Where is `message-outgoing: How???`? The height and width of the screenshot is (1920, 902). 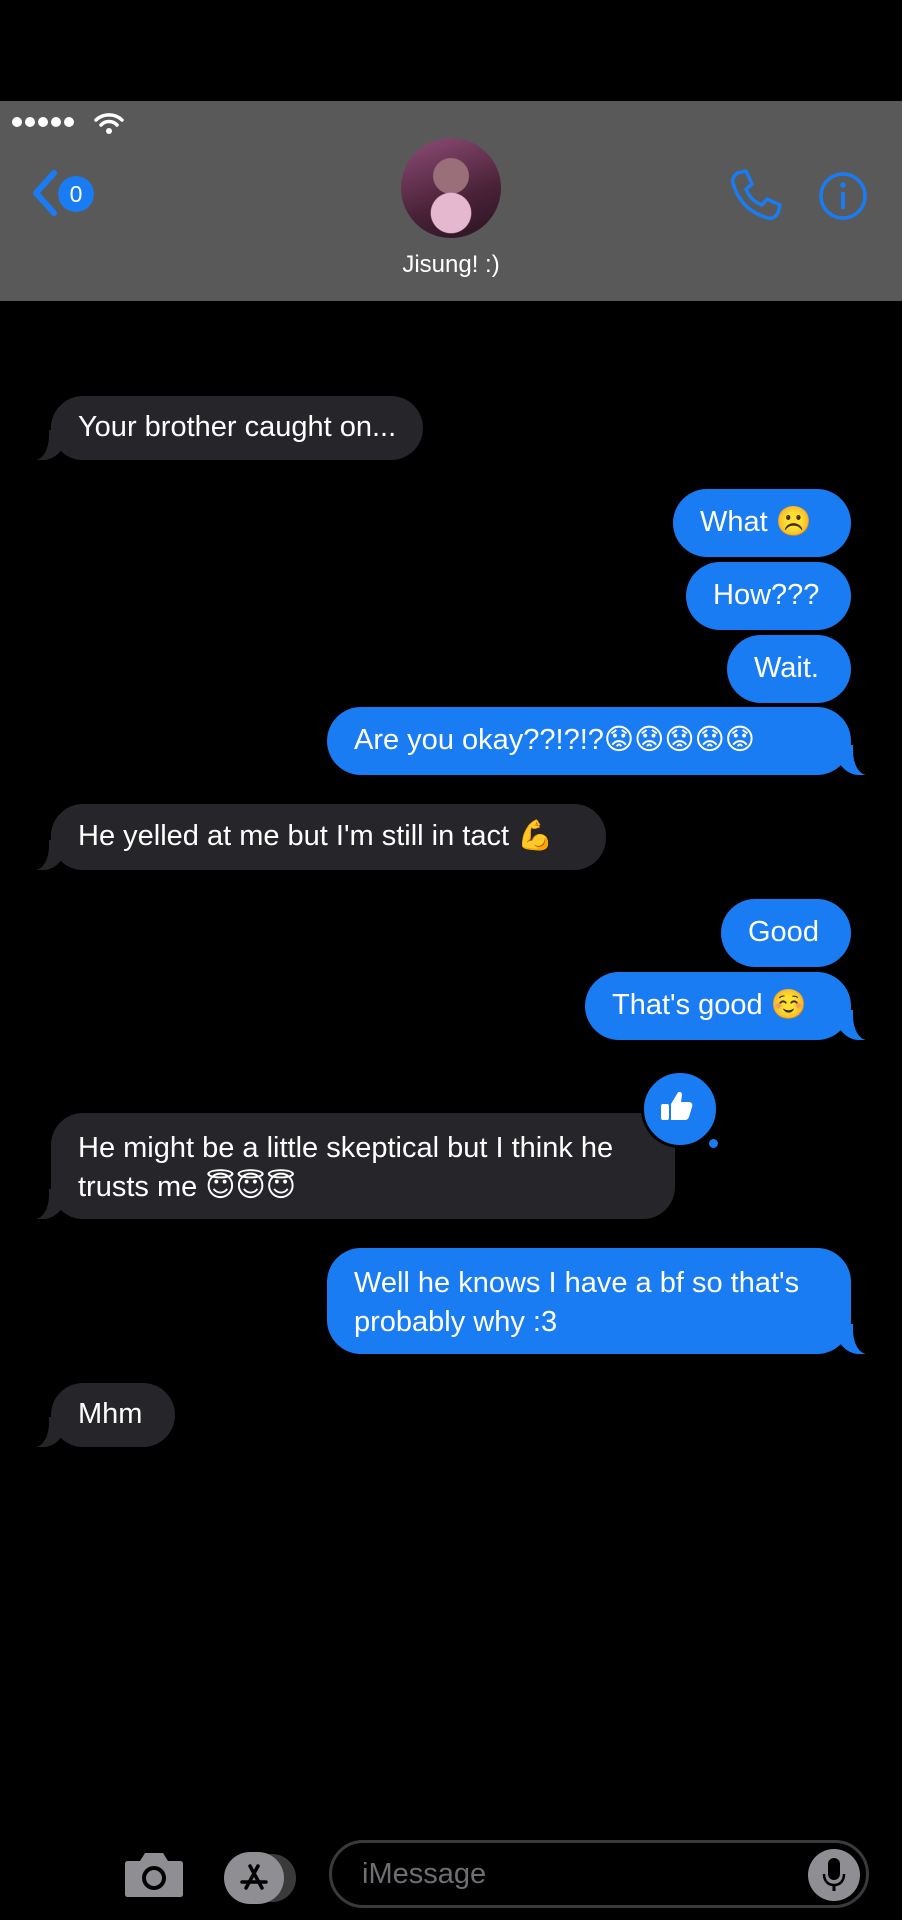 message-outgoing: How??? is located at coordinates (768, 596).